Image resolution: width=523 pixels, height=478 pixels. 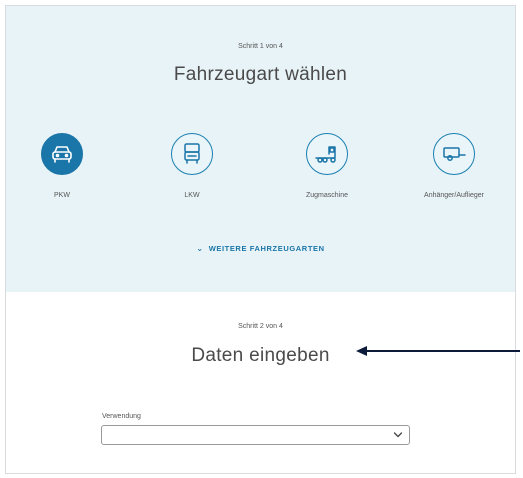 I want to click on vehicle-option-zugmaschine-circle, so click(x=327, y=154).